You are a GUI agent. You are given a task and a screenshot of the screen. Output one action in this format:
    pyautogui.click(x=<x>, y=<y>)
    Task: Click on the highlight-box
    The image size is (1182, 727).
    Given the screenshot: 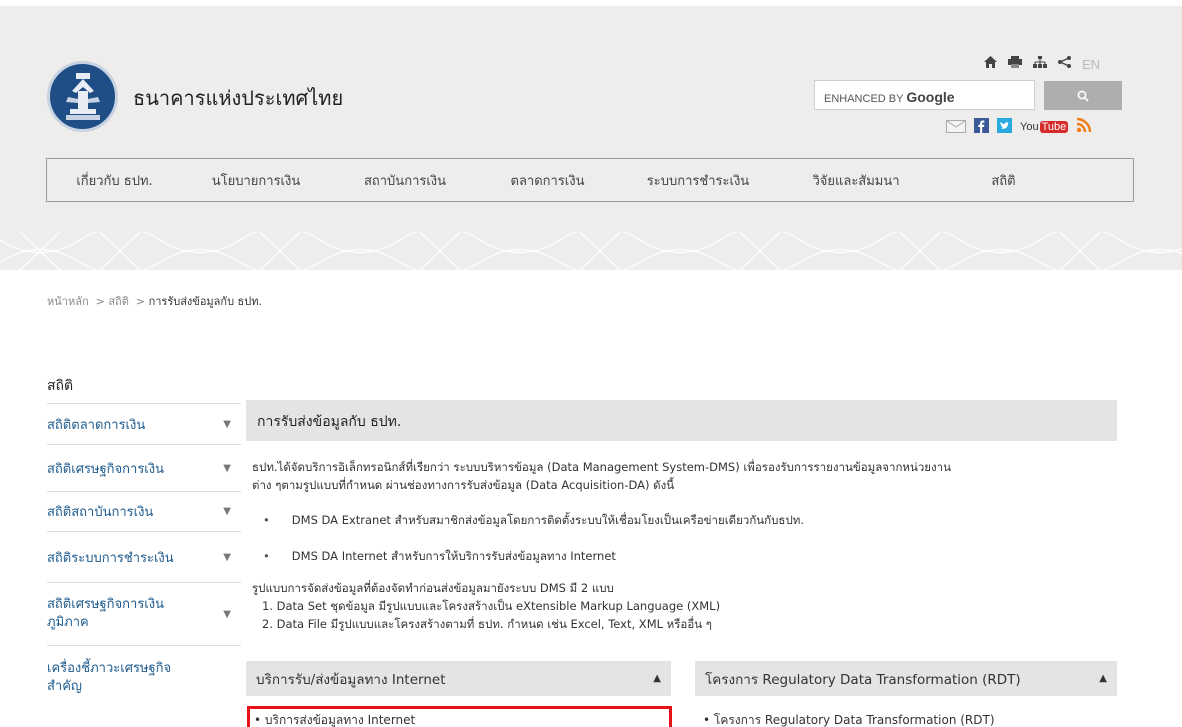 What is the action you would take?
    pyautogui.click(x=459, y=716)
    